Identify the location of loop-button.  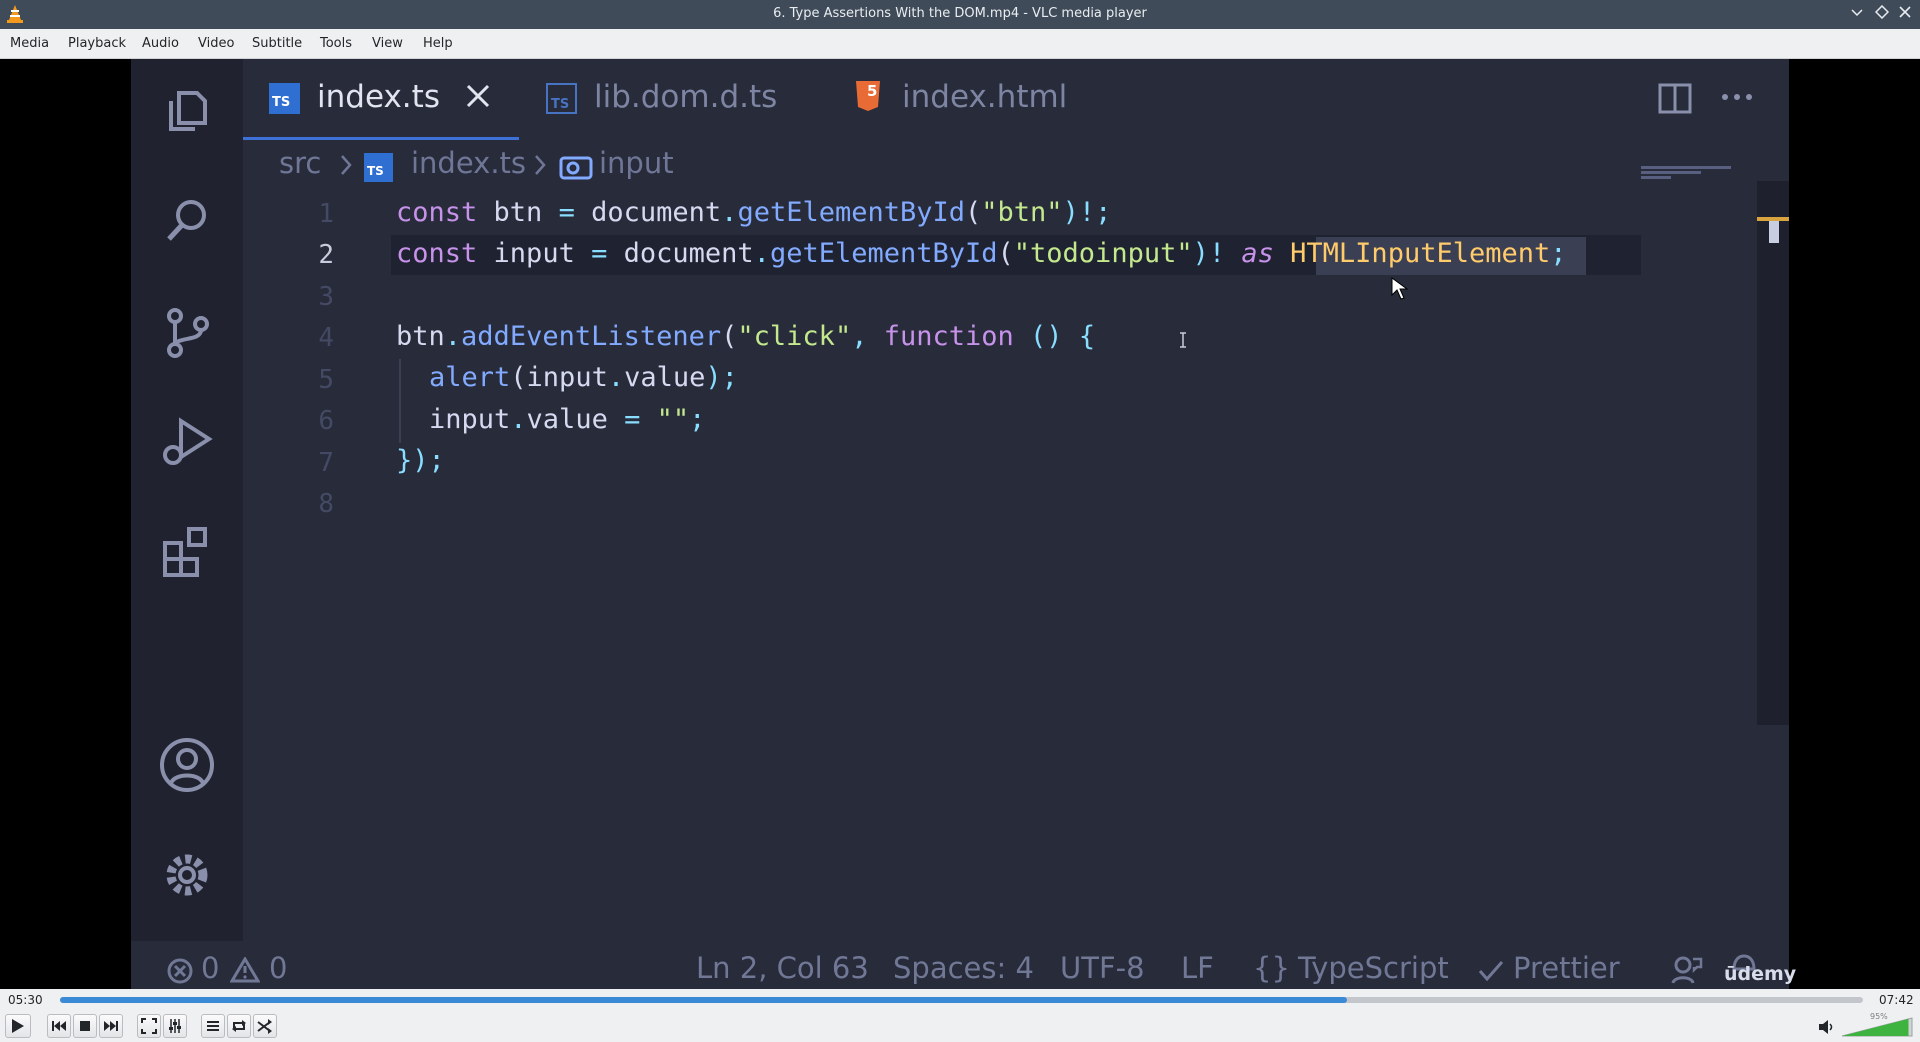
(239, 1026).